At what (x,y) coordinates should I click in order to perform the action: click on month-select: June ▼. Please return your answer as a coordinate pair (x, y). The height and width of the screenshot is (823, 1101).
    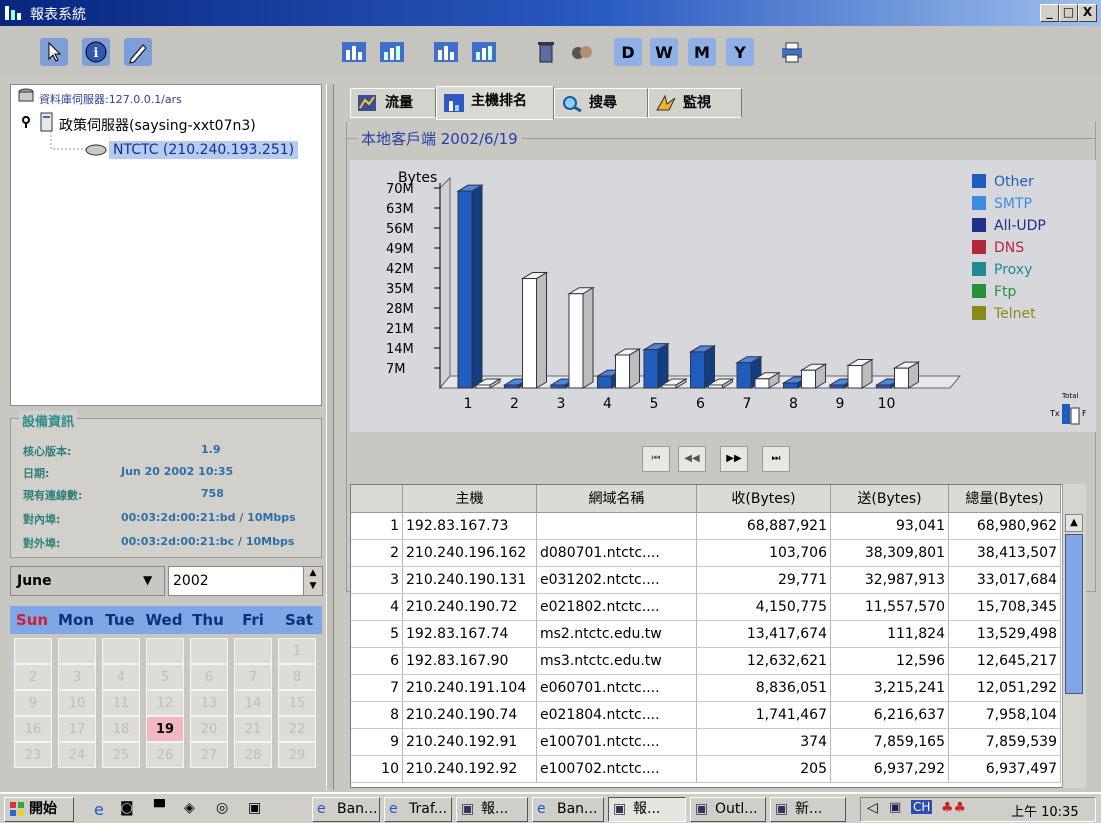
    Looking at the image, I should click on (87, 581).